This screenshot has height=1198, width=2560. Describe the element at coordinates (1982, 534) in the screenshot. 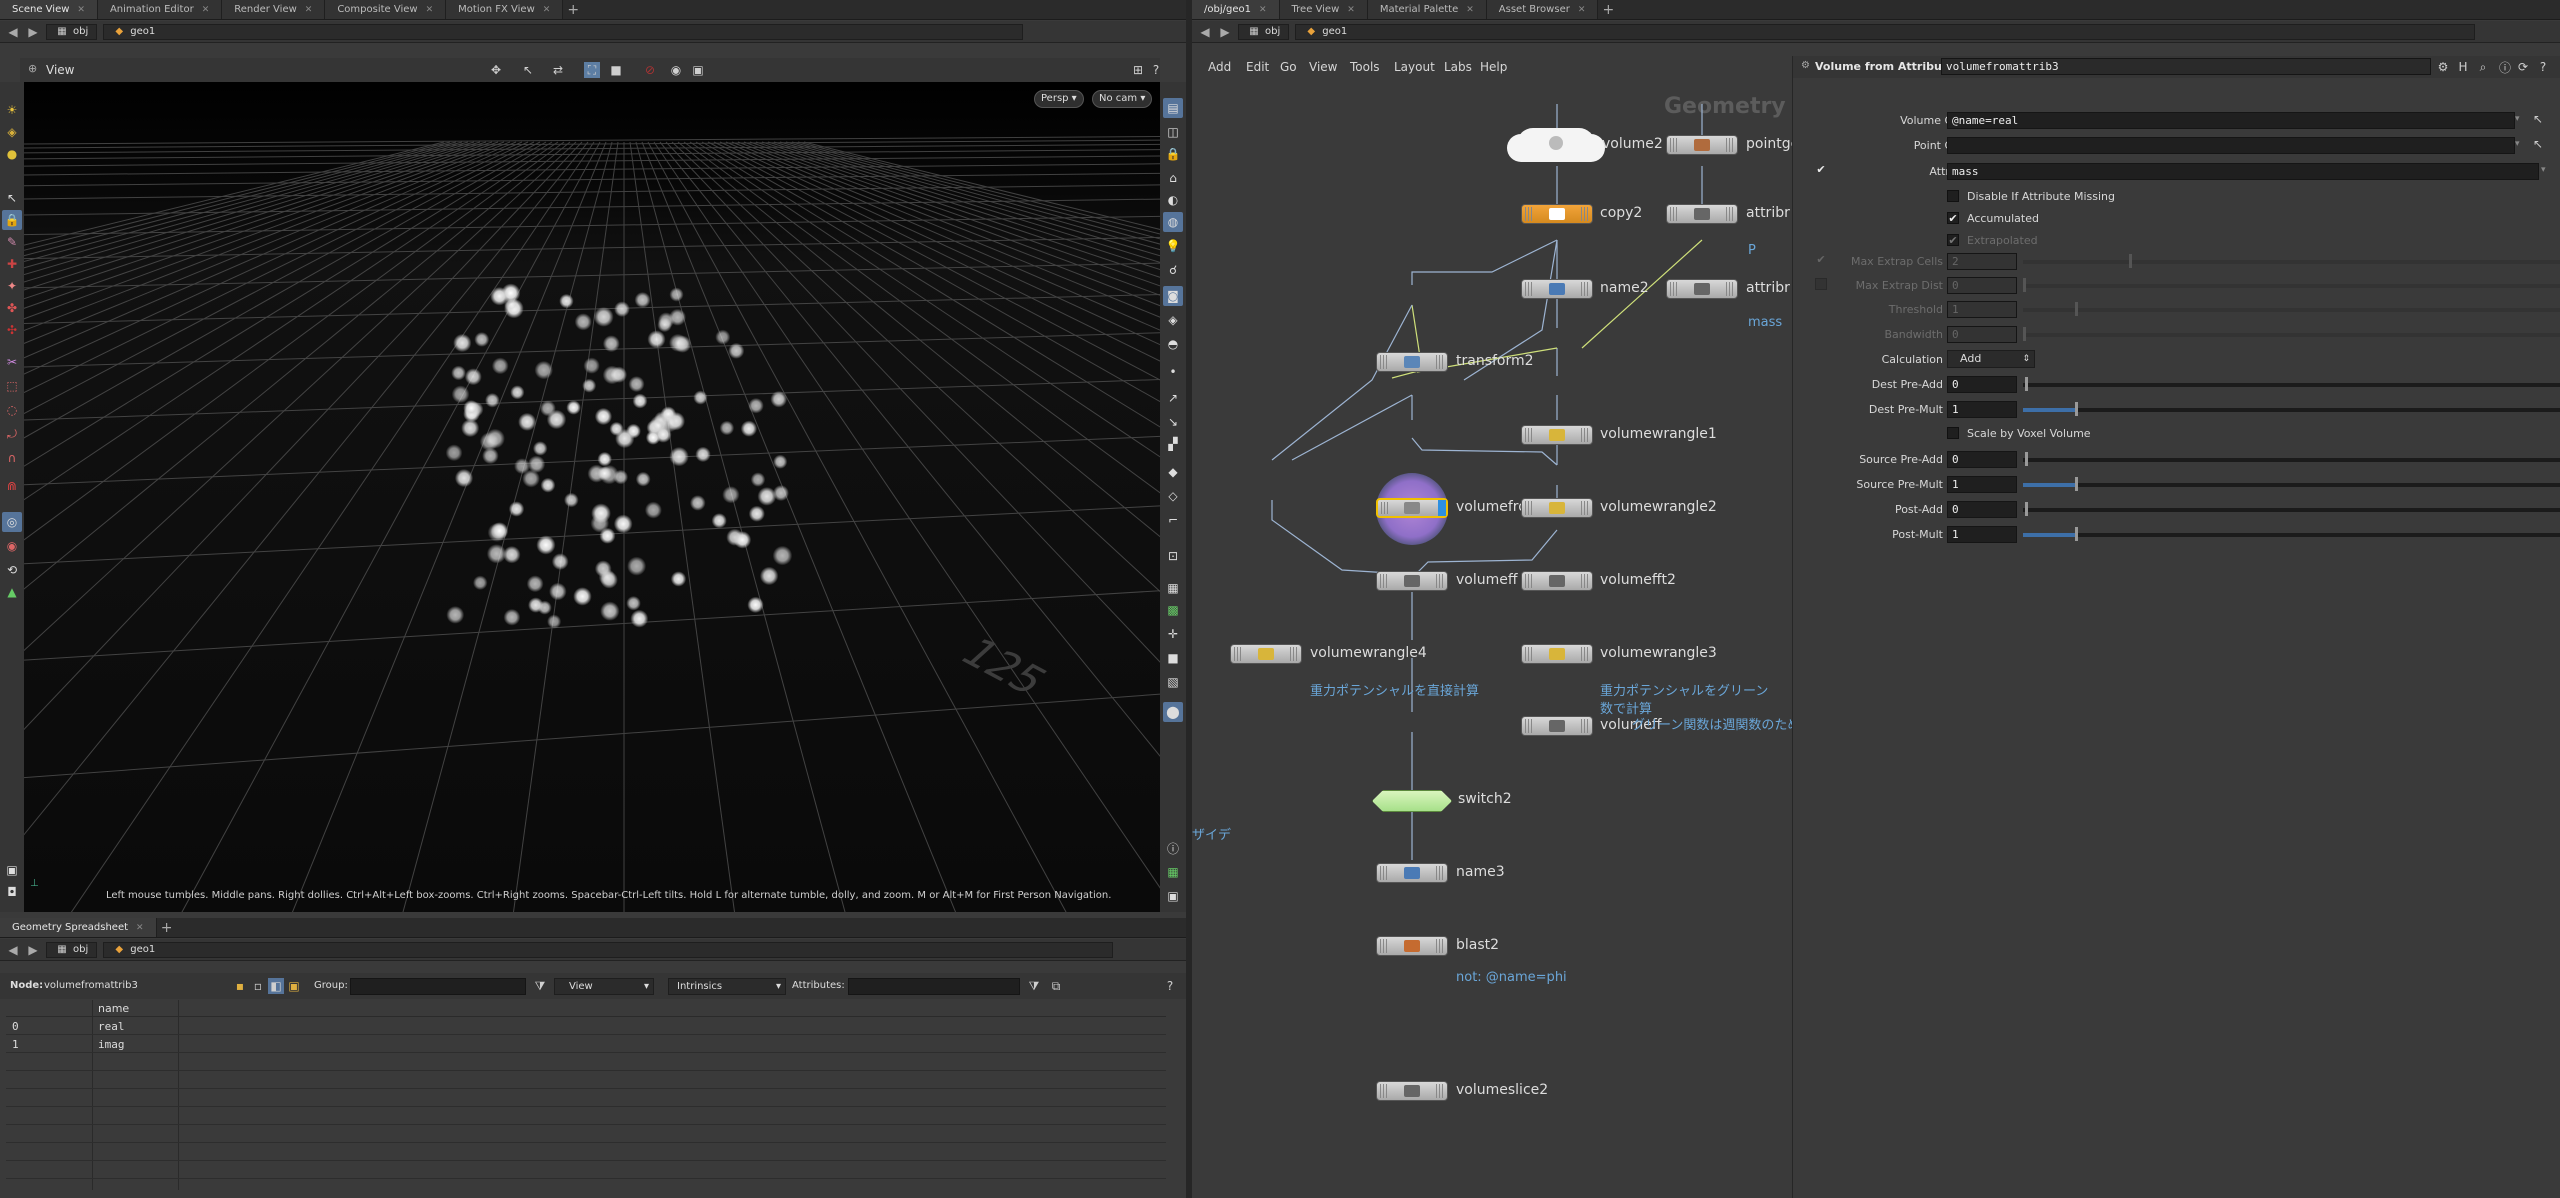

I see `post-mult-field: 1` at that location.